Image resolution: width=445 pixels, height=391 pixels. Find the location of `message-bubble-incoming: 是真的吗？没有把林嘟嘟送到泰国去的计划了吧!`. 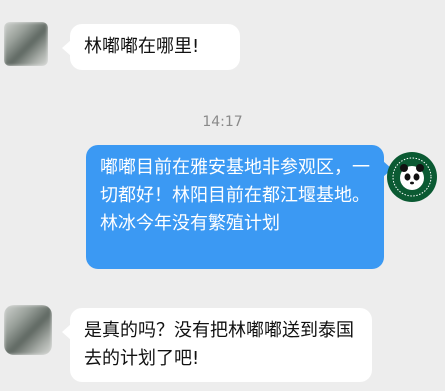

message-bubble-incoming: 是真的吗？没有把林嘟嘟送到泰国去的计划了吧! is located at coordinates (217, 345).